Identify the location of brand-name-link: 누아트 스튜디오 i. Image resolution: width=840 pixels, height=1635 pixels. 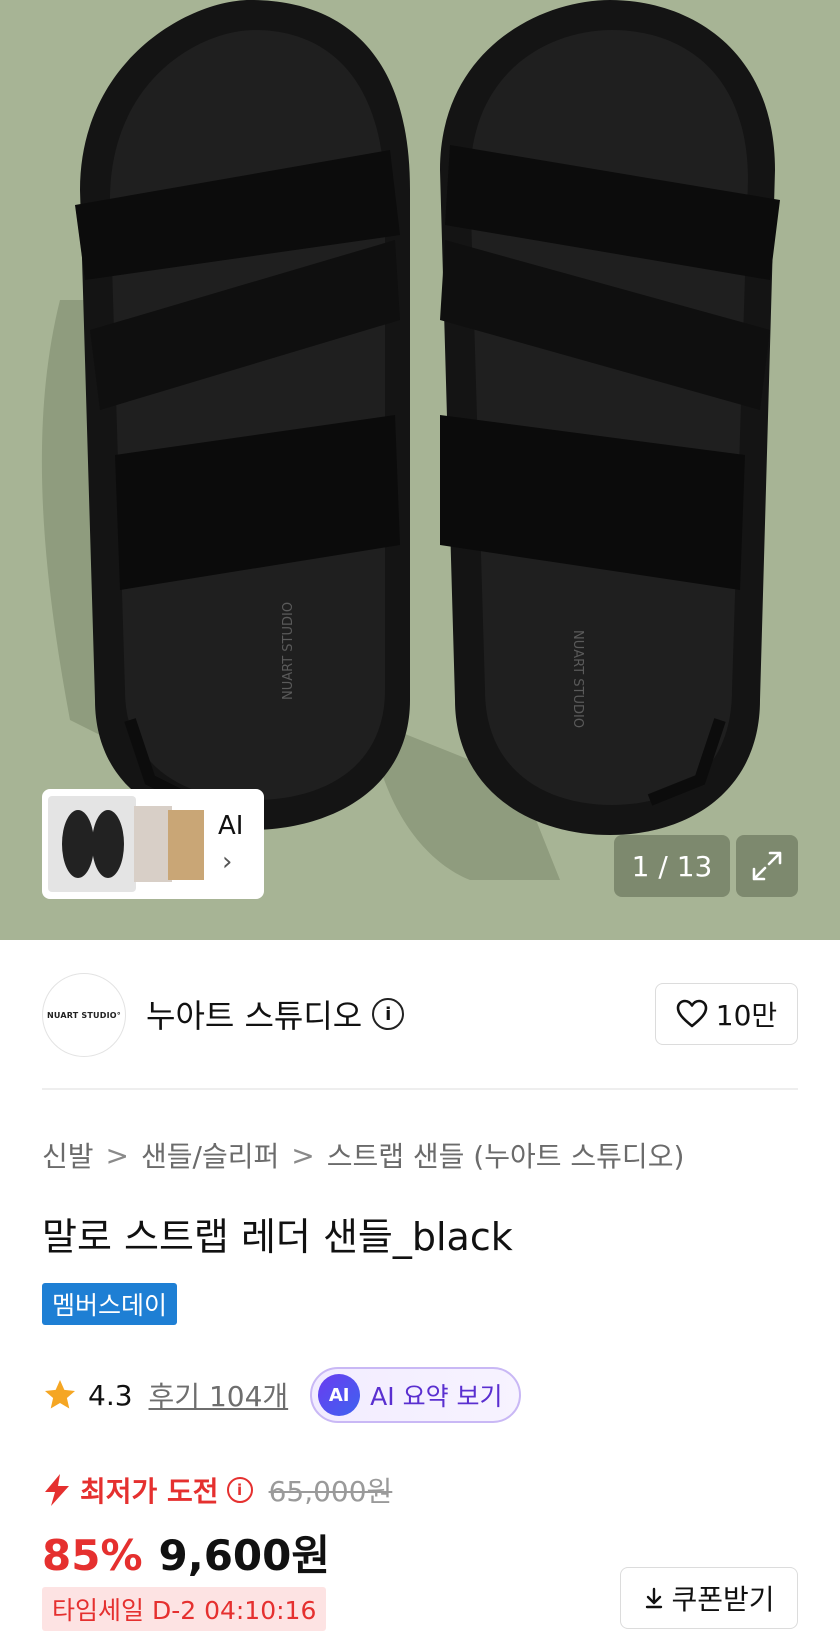
(275, 1014).